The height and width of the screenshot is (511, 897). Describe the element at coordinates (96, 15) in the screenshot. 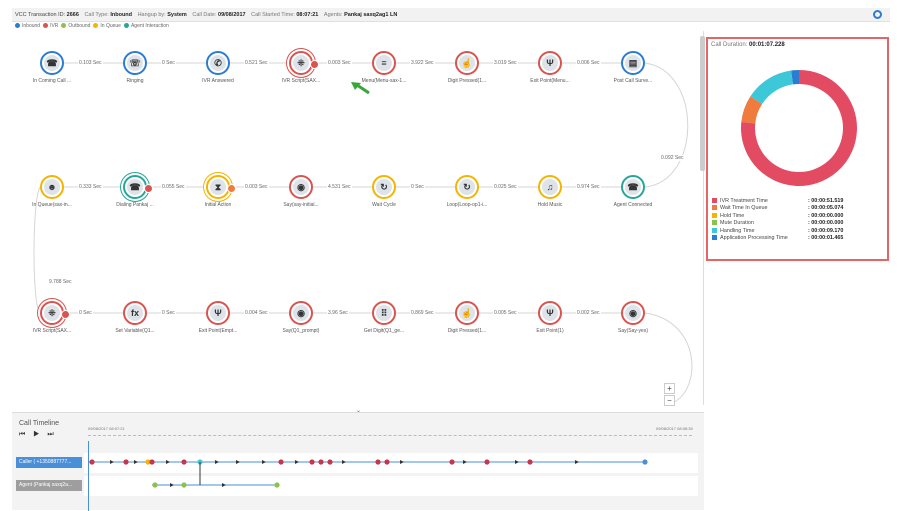

I see `call-type-label: Call Type:` at that location.